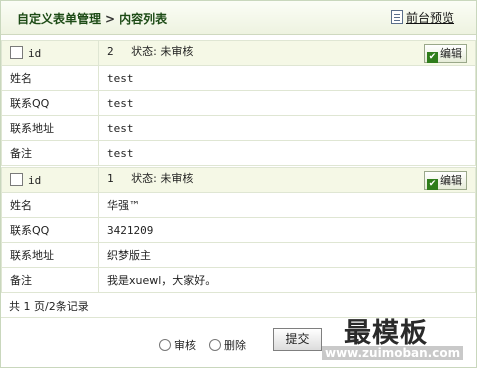  What do you see at coordinates (287, 230) in the screenshot?
I see `field-value: 3421209` at bounding box center [287, 230].